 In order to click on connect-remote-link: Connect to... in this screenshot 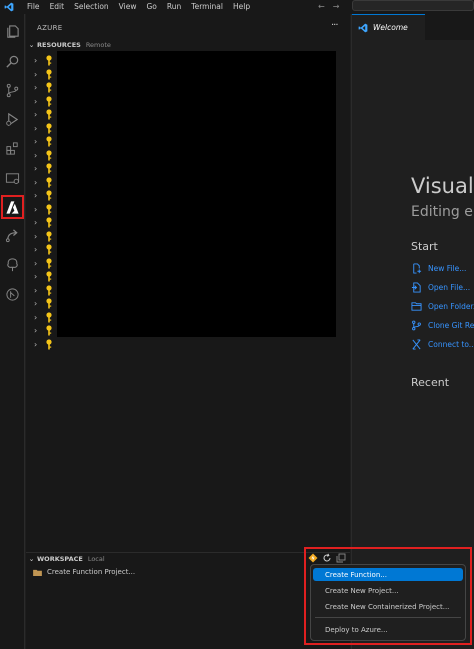, I will do `click(442, 344)`.